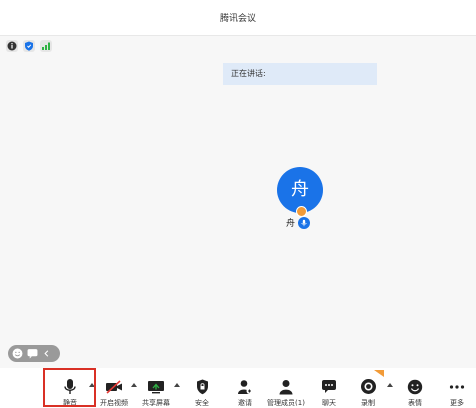  What do you see at coordinates (378, 373) in the screenshot?
I see `record-badge-icon` at bounding box center [378, 373].